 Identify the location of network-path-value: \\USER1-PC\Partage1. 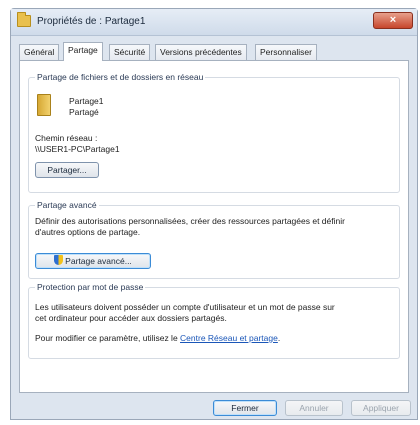
(77, 149).